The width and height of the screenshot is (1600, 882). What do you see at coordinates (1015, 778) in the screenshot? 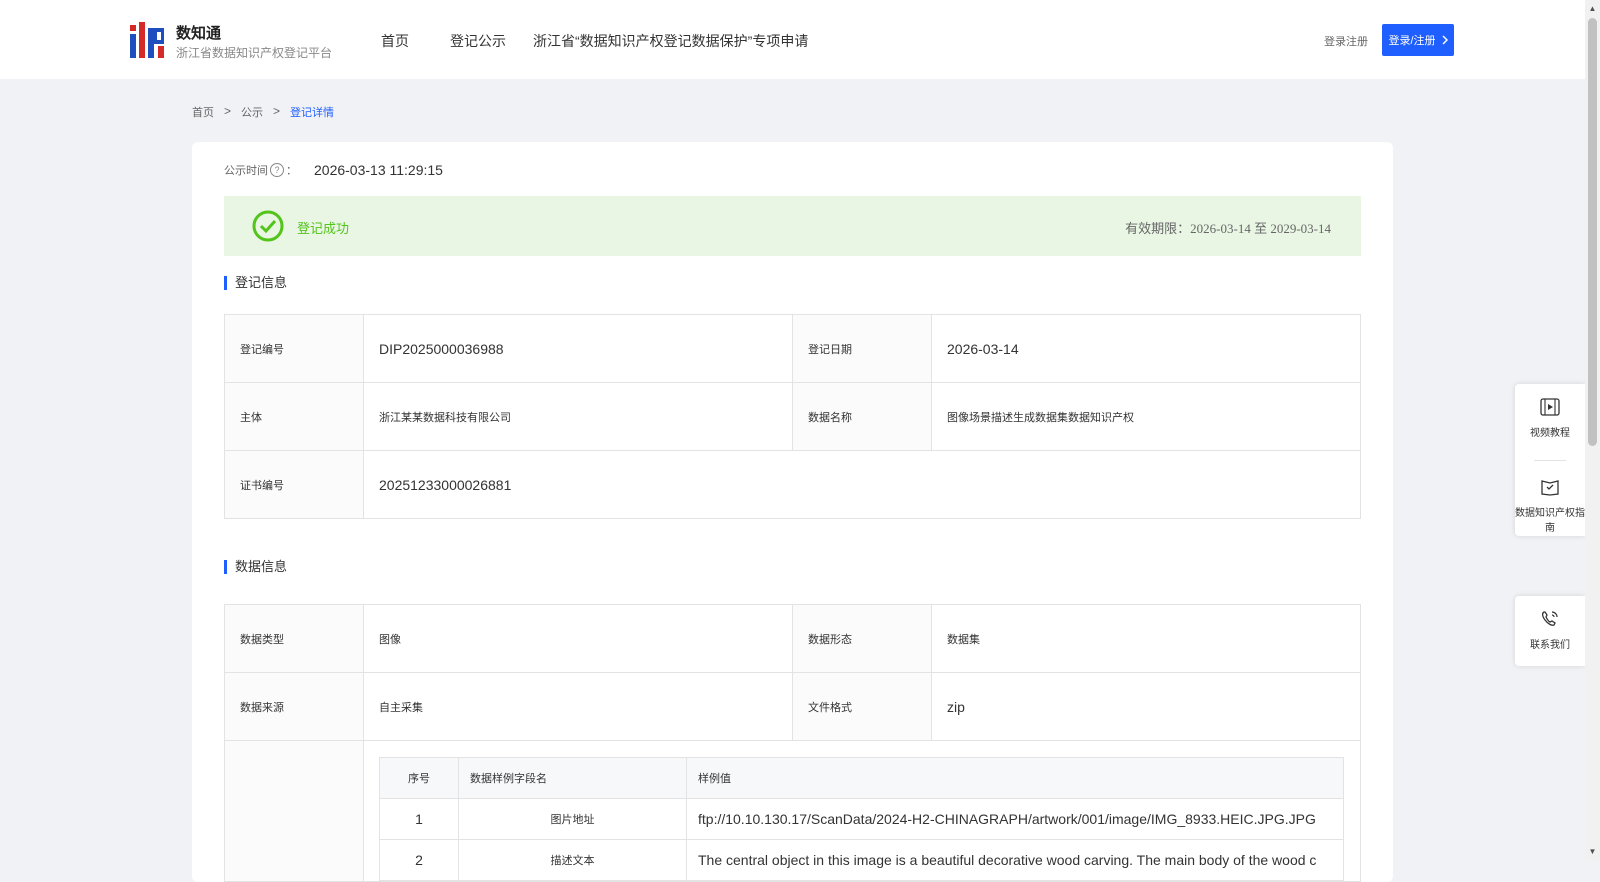
I see `col-header-value: 样例值` at bounding box center [1015, 778].